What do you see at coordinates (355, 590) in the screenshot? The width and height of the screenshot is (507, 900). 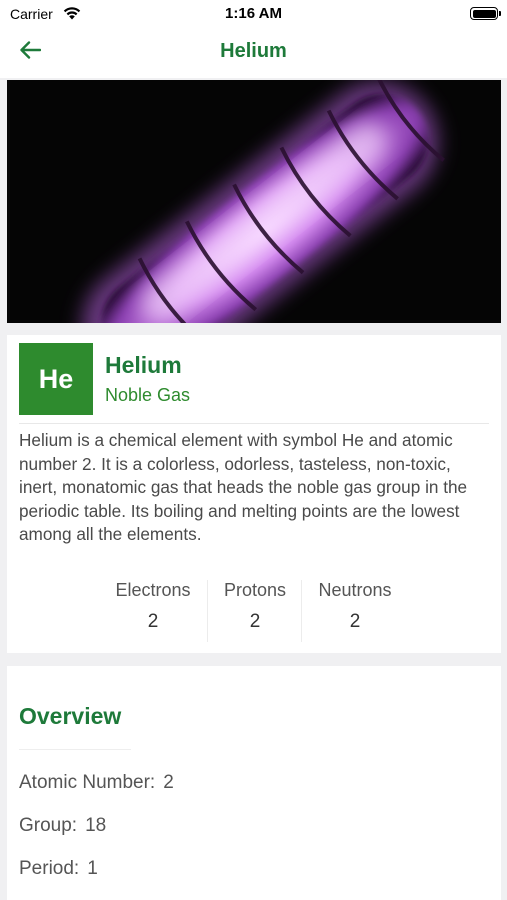 I see `stat-label: Neutrons` at bounding box center [355, 590].